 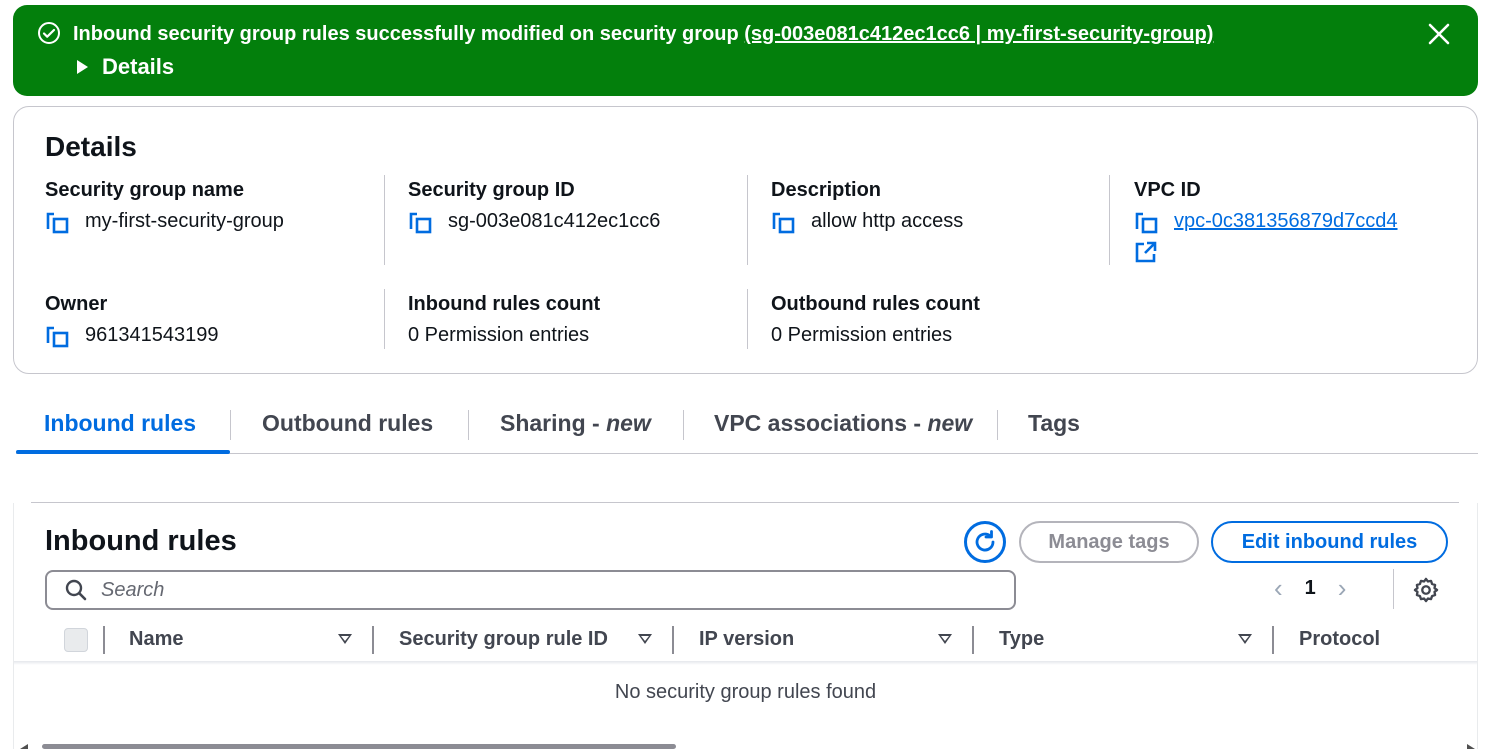 I want to click on scroll-left-icon, so click(x=24, y=746).